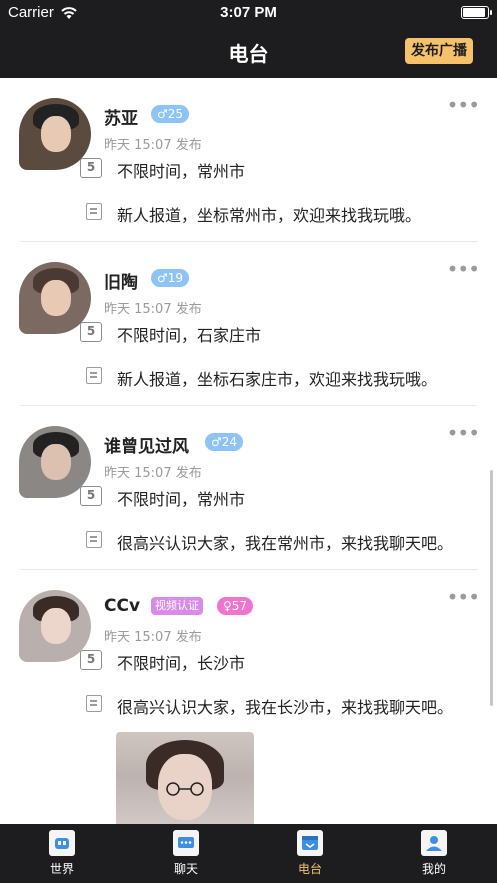  What do you see at coordinates (491, 588) in the screenshot?
I see `scrollbar` at bounding box center [491, 588].